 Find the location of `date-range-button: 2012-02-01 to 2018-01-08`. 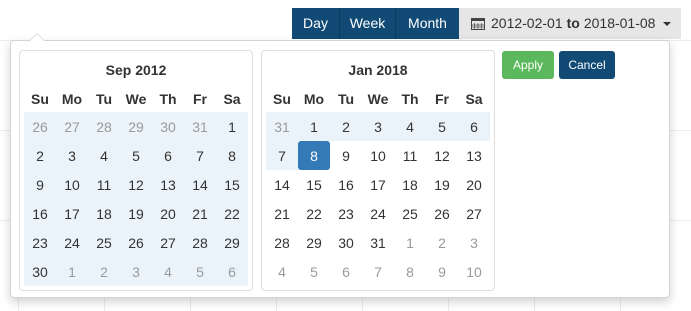

date-range-button: 2012-02-01 to 2018-01-08 is located at coordinates (570, 23).